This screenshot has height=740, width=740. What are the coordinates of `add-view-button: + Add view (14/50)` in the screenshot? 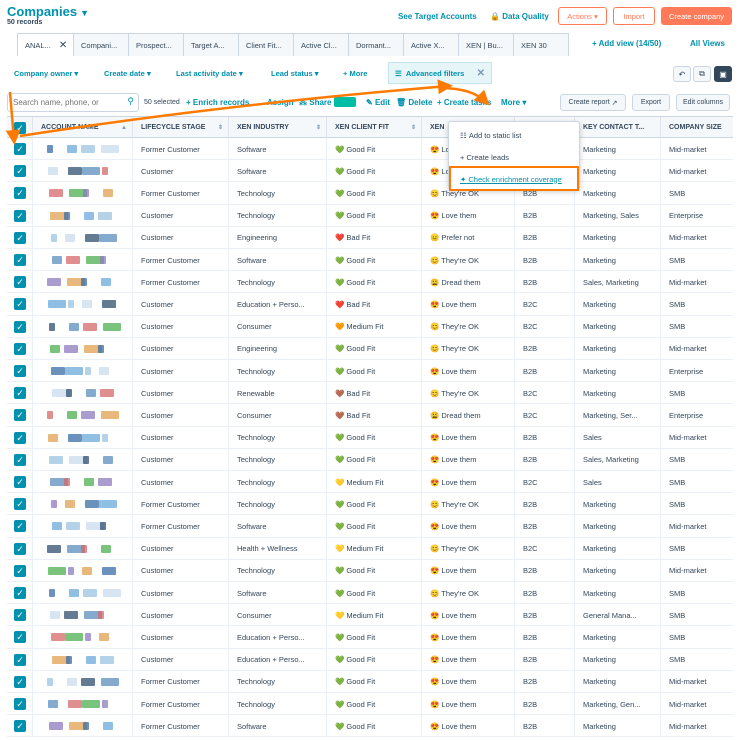 It's located at (626, 43).